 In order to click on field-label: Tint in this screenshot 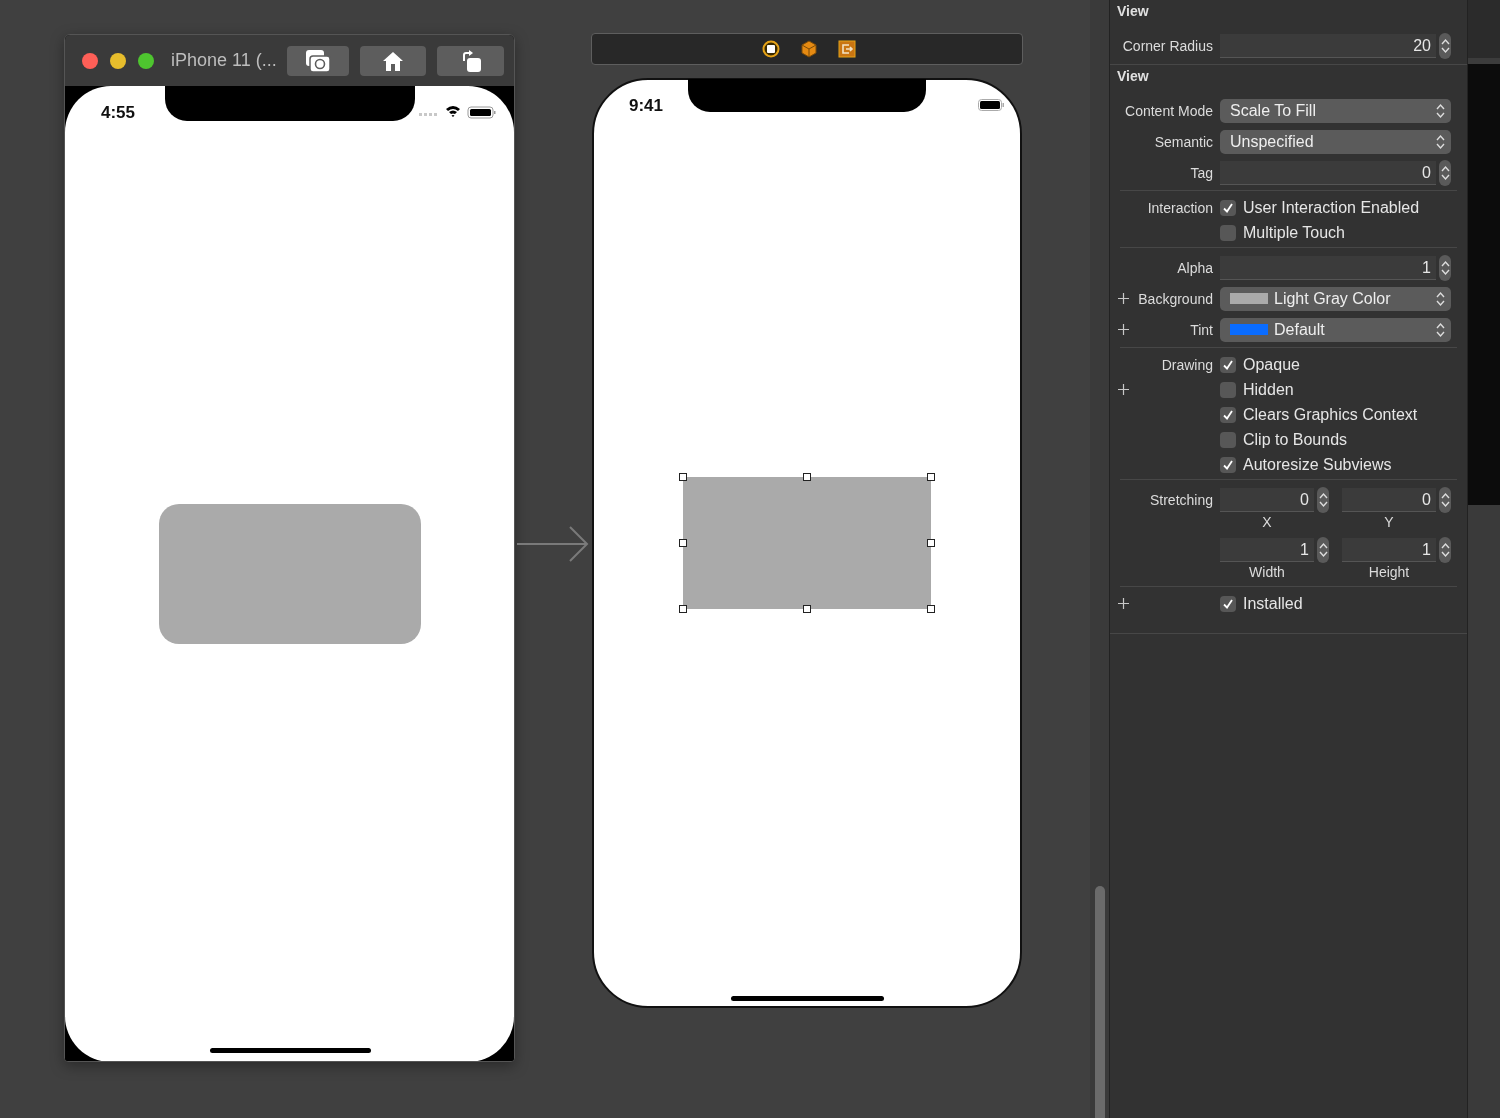, I will do `click(1201, 329)`.